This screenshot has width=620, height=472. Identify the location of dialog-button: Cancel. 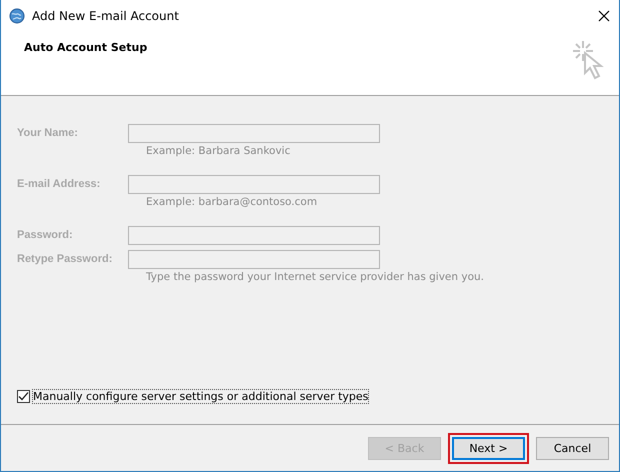
(572, 448).